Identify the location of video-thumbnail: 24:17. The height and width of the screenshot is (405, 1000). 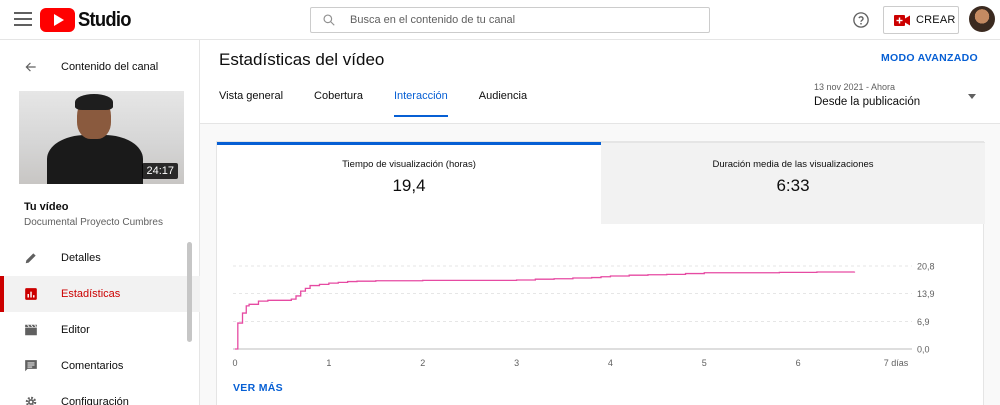
(101, 137).